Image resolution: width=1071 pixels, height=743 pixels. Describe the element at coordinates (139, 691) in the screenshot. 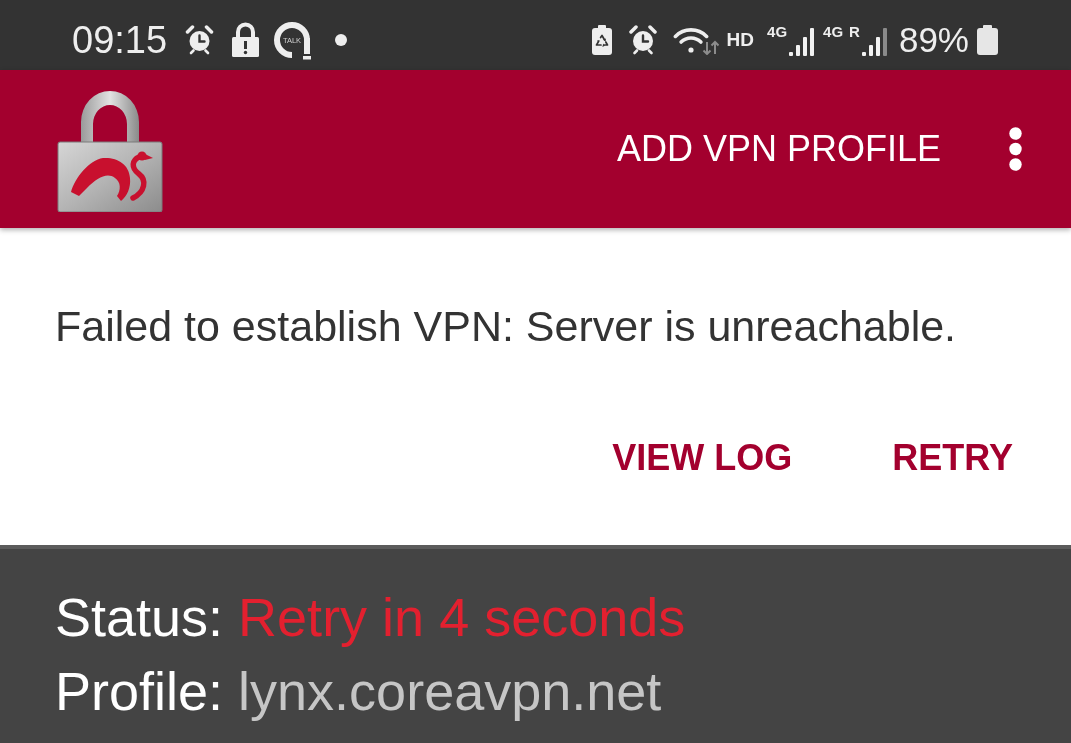

I see `field-label: Profile:` at that location.